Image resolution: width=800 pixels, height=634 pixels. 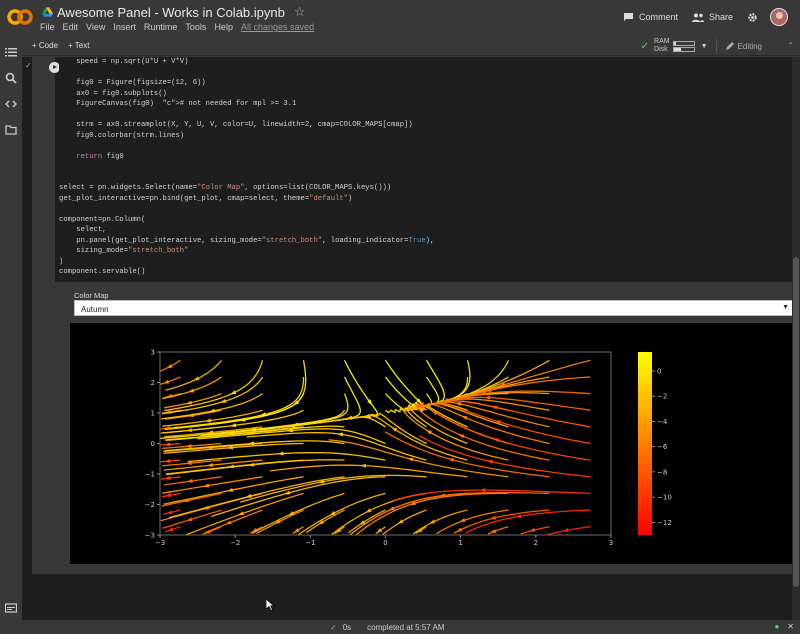 What do you see at coordinates (11, 78) in the screenshot?
I see `search-icon` at bounding box center [11, 78].